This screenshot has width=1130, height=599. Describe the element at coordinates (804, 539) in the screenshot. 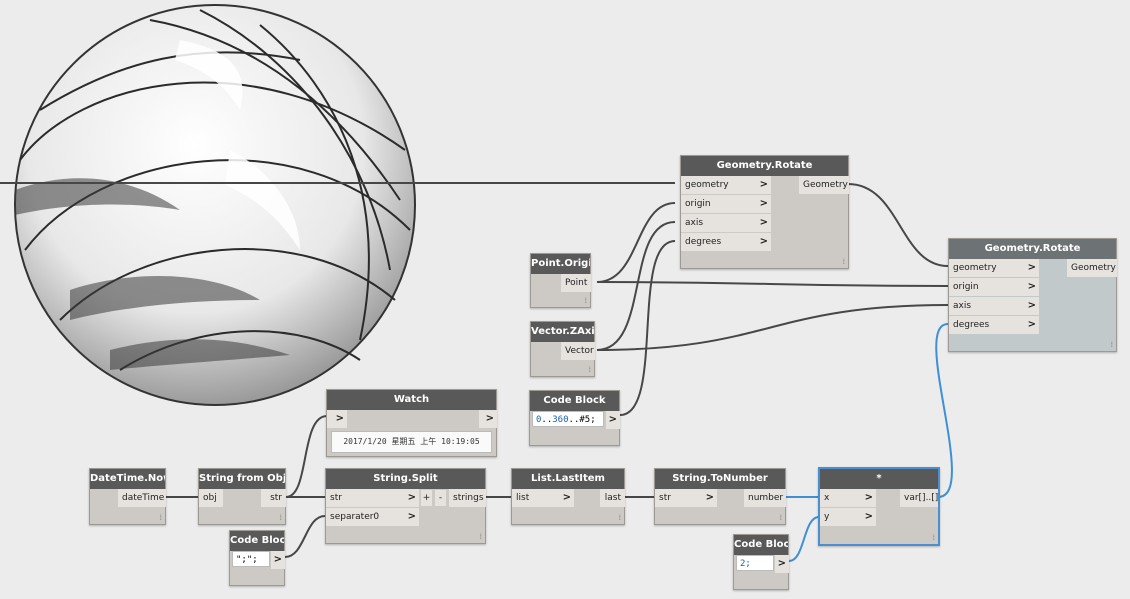

I see `wire-code3-to-multiply` at that location.